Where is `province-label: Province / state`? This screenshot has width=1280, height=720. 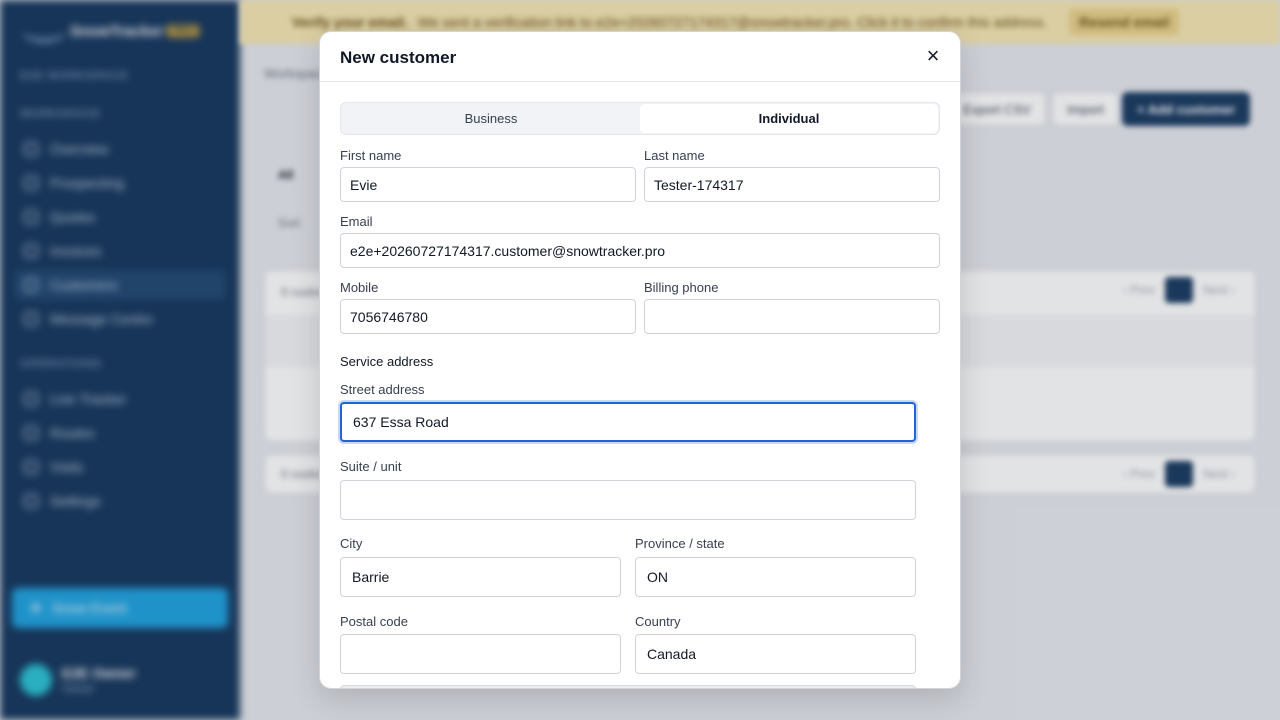
province-label: Province / state is located at coordinates (680, 543).